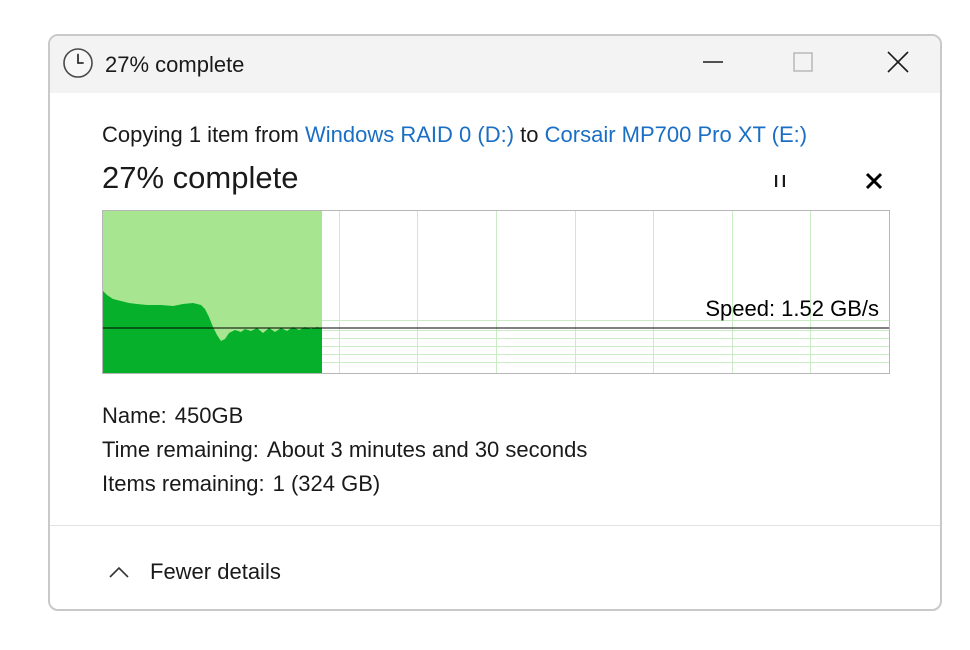 The height and width of the screenshot is (650, 970). Describe the element at coordinates (676, 134) in the screenshot. I see `destination-link: Corsair MP700 Pro XT (E:)` at that location.